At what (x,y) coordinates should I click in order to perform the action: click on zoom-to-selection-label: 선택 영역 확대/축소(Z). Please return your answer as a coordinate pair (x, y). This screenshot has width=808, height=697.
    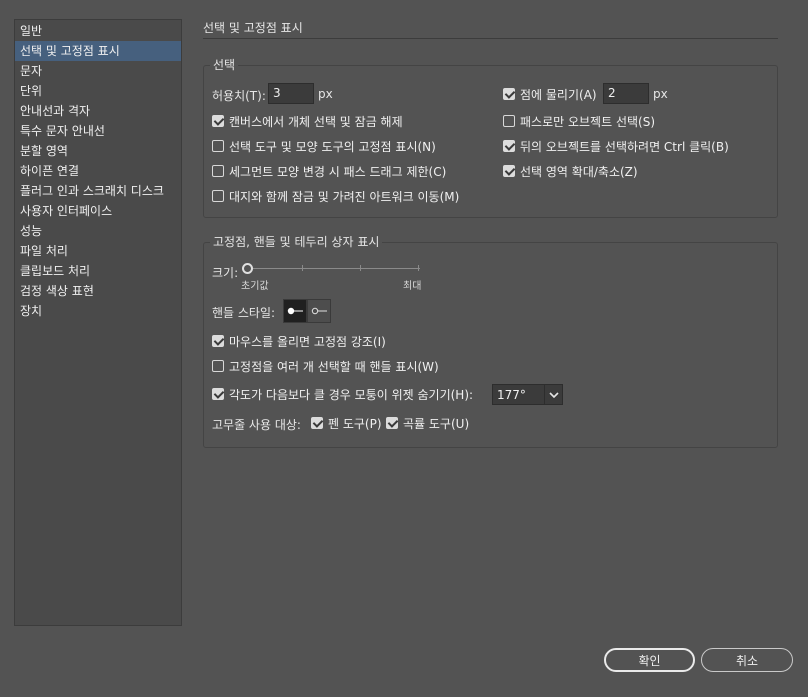
    Looking at the image, I should click on (579, 171).